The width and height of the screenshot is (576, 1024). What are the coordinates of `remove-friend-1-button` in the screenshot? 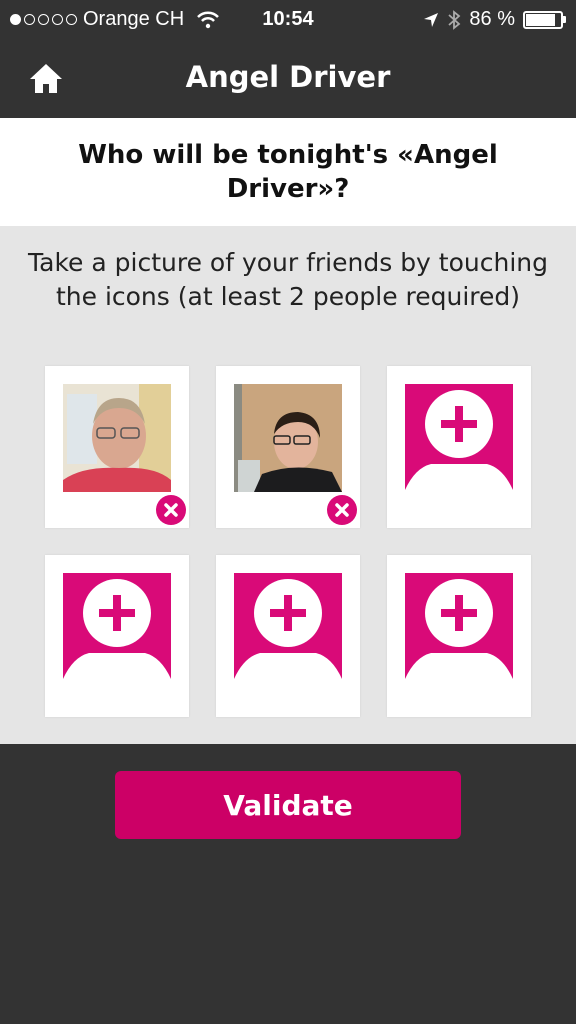 It's located at (171, 510).